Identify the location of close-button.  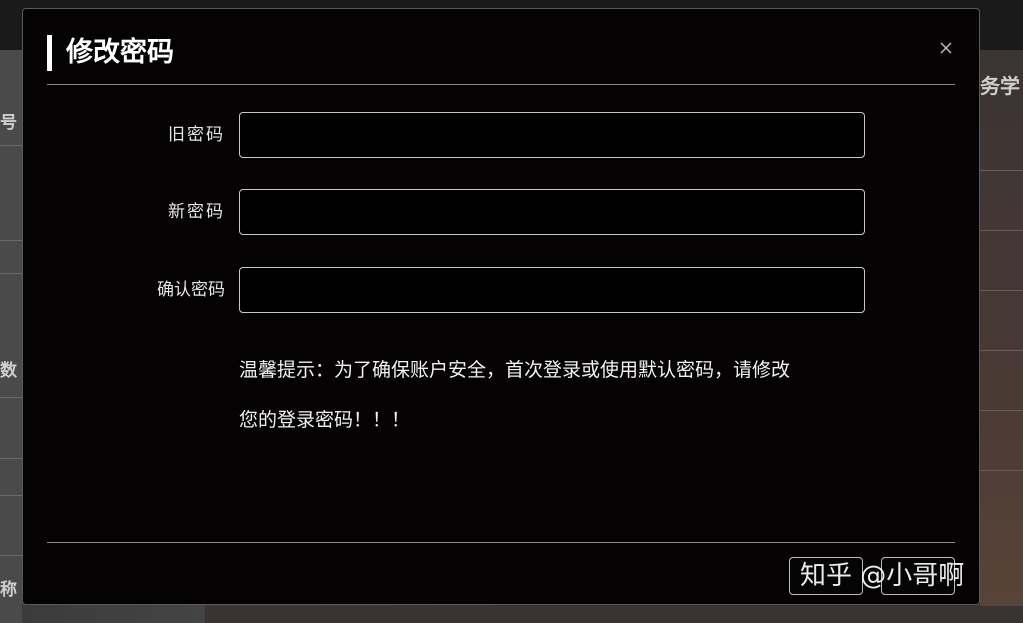
(946, 48).